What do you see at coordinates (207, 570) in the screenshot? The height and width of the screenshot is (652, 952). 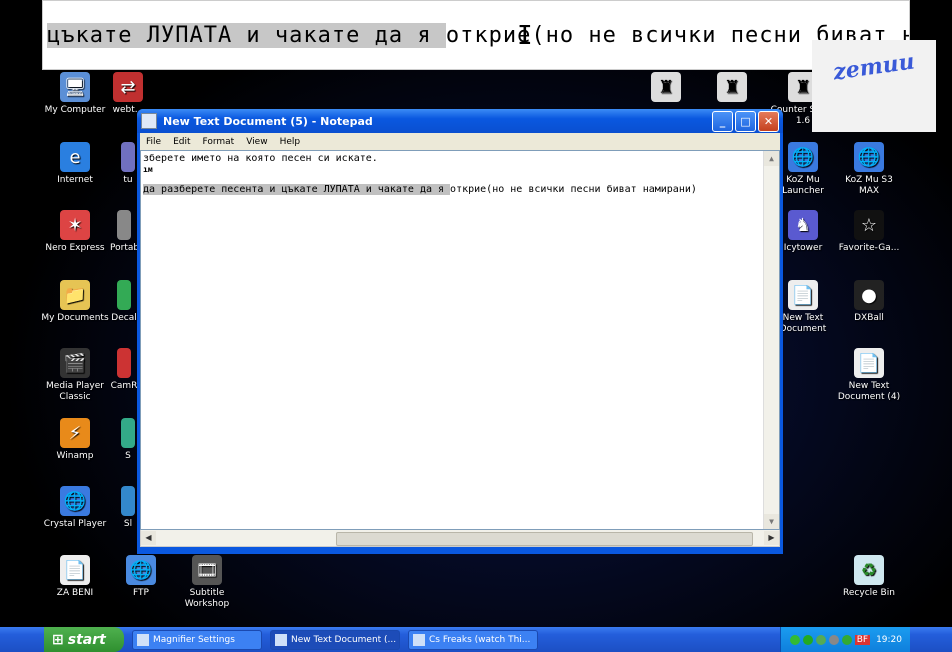 I see `film-icon: 🎞` at bounding box center [207, 570].